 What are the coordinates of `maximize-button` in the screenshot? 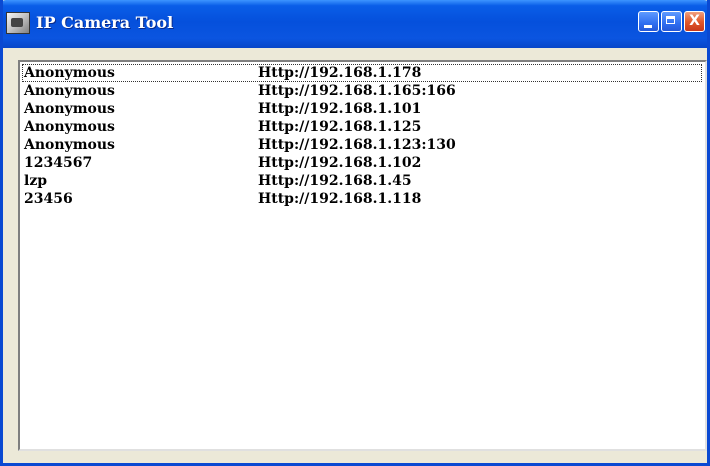 It's located at (671, 21).